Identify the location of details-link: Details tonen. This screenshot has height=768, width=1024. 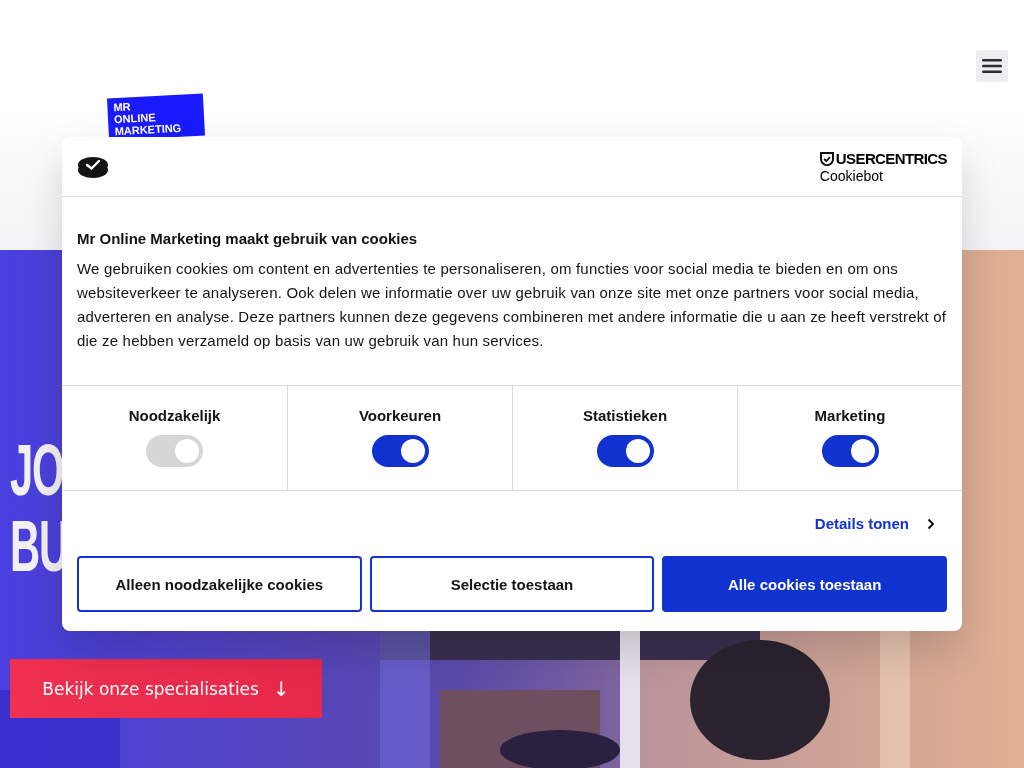
(874, 523).